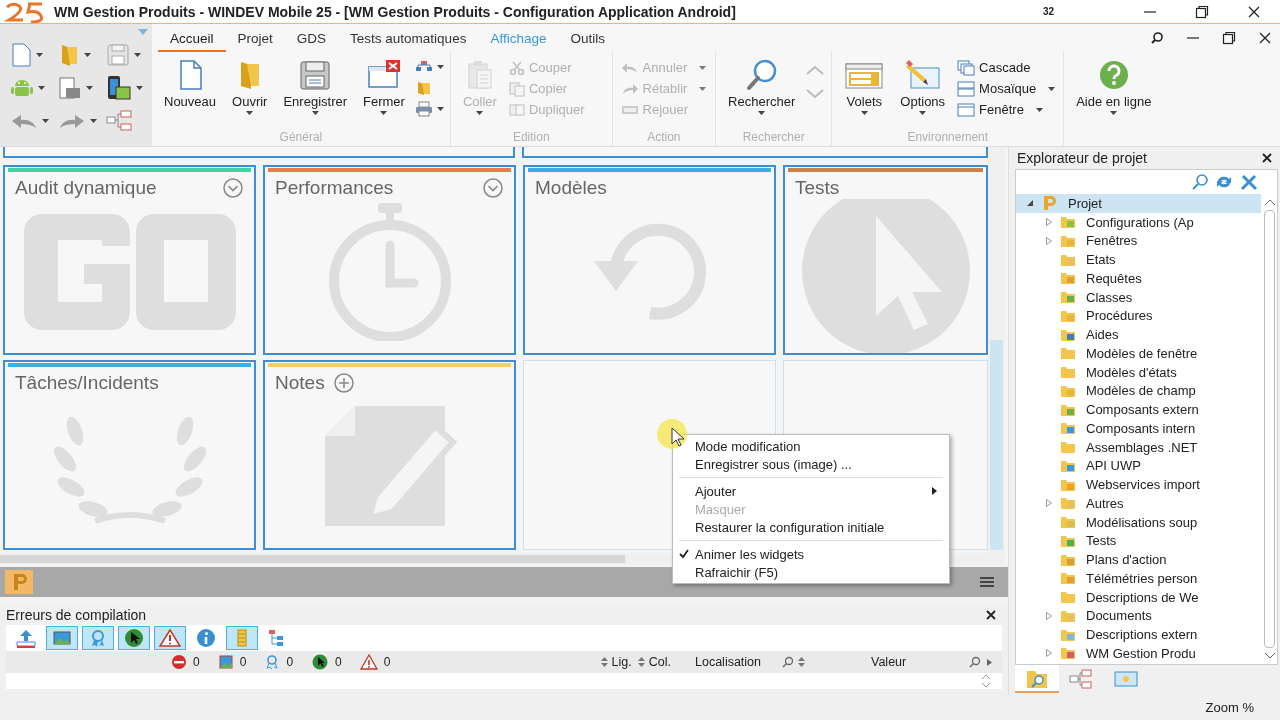 The image size is (1280, 720). I want to click on ribbon-button: Nouveau, so click(190, 87).